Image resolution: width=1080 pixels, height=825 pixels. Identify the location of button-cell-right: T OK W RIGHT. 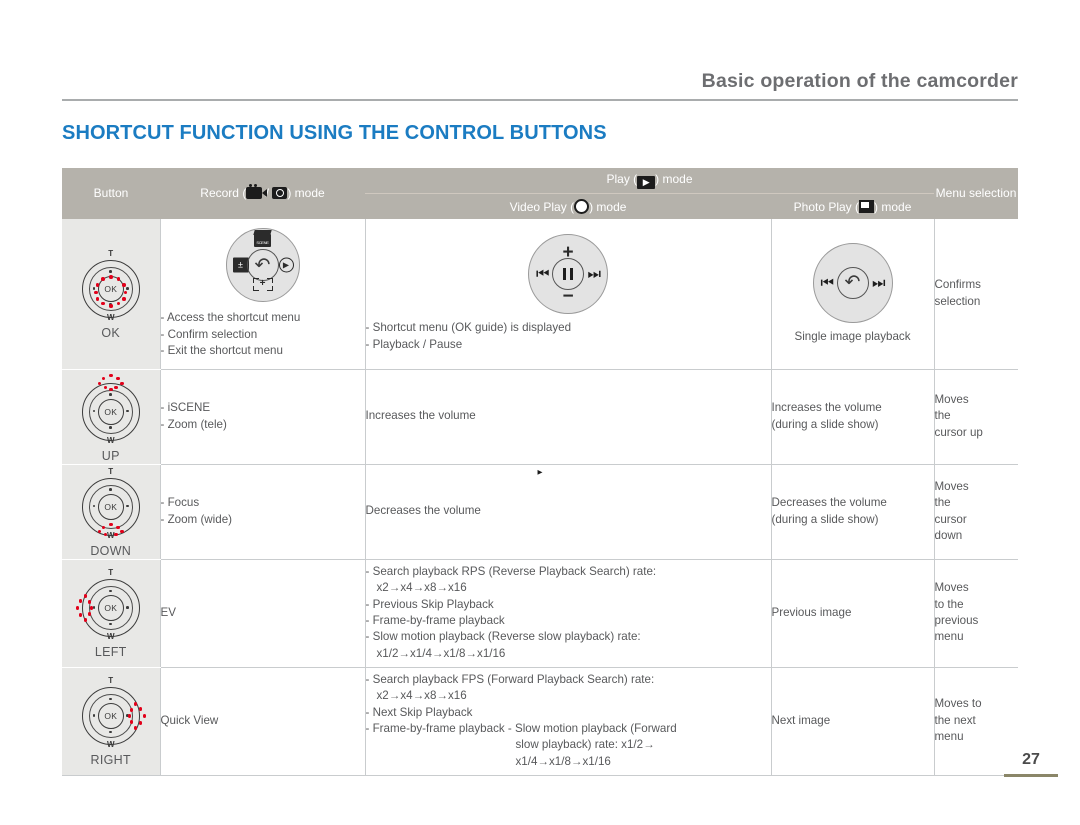
(111, 721).